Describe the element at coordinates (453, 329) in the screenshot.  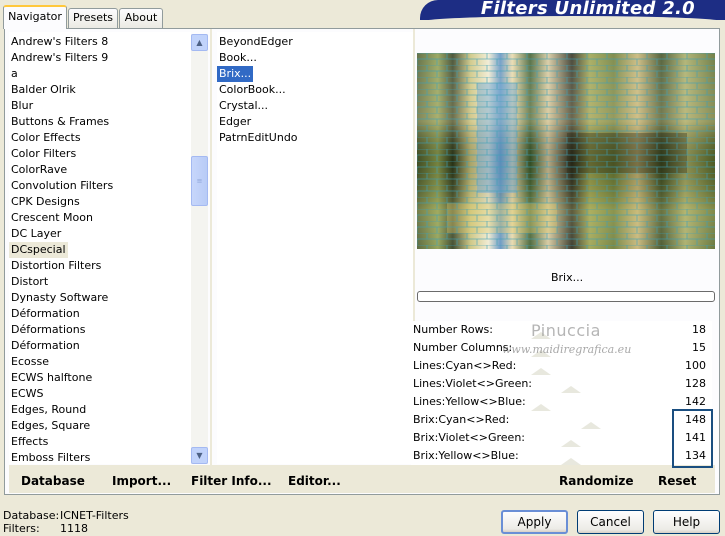
I see `param-label: Number Rows:` at that location.